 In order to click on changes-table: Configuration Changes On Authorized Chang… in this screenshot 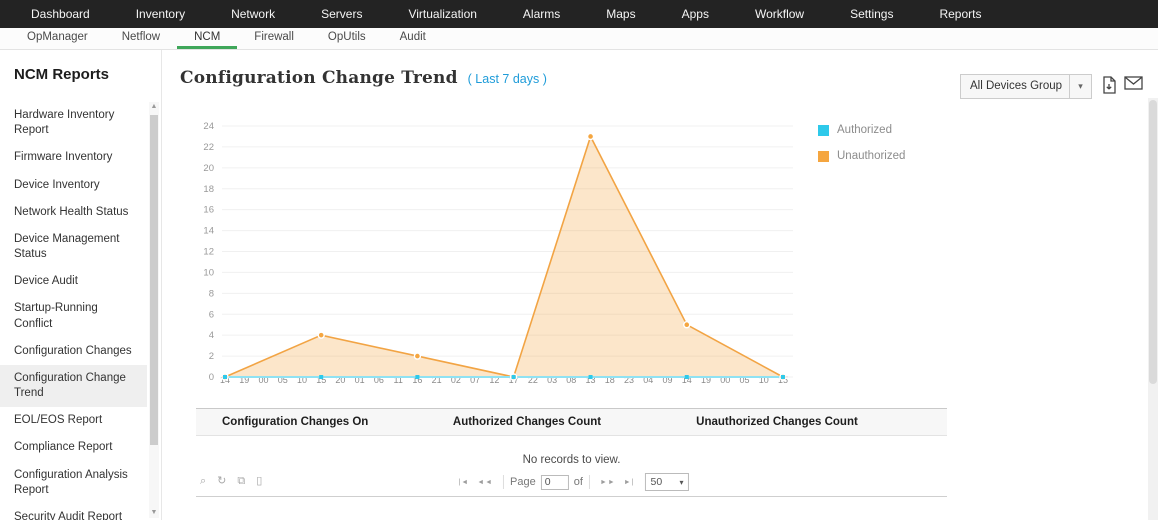, I will do `click(571, 442)`.